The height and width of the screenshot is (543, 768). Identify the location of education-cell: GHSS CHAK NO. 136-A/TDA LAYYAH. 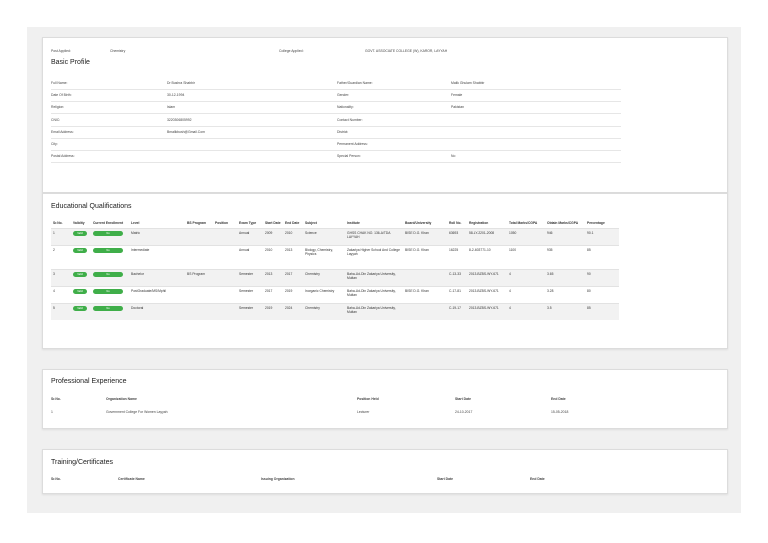
(369, 235).